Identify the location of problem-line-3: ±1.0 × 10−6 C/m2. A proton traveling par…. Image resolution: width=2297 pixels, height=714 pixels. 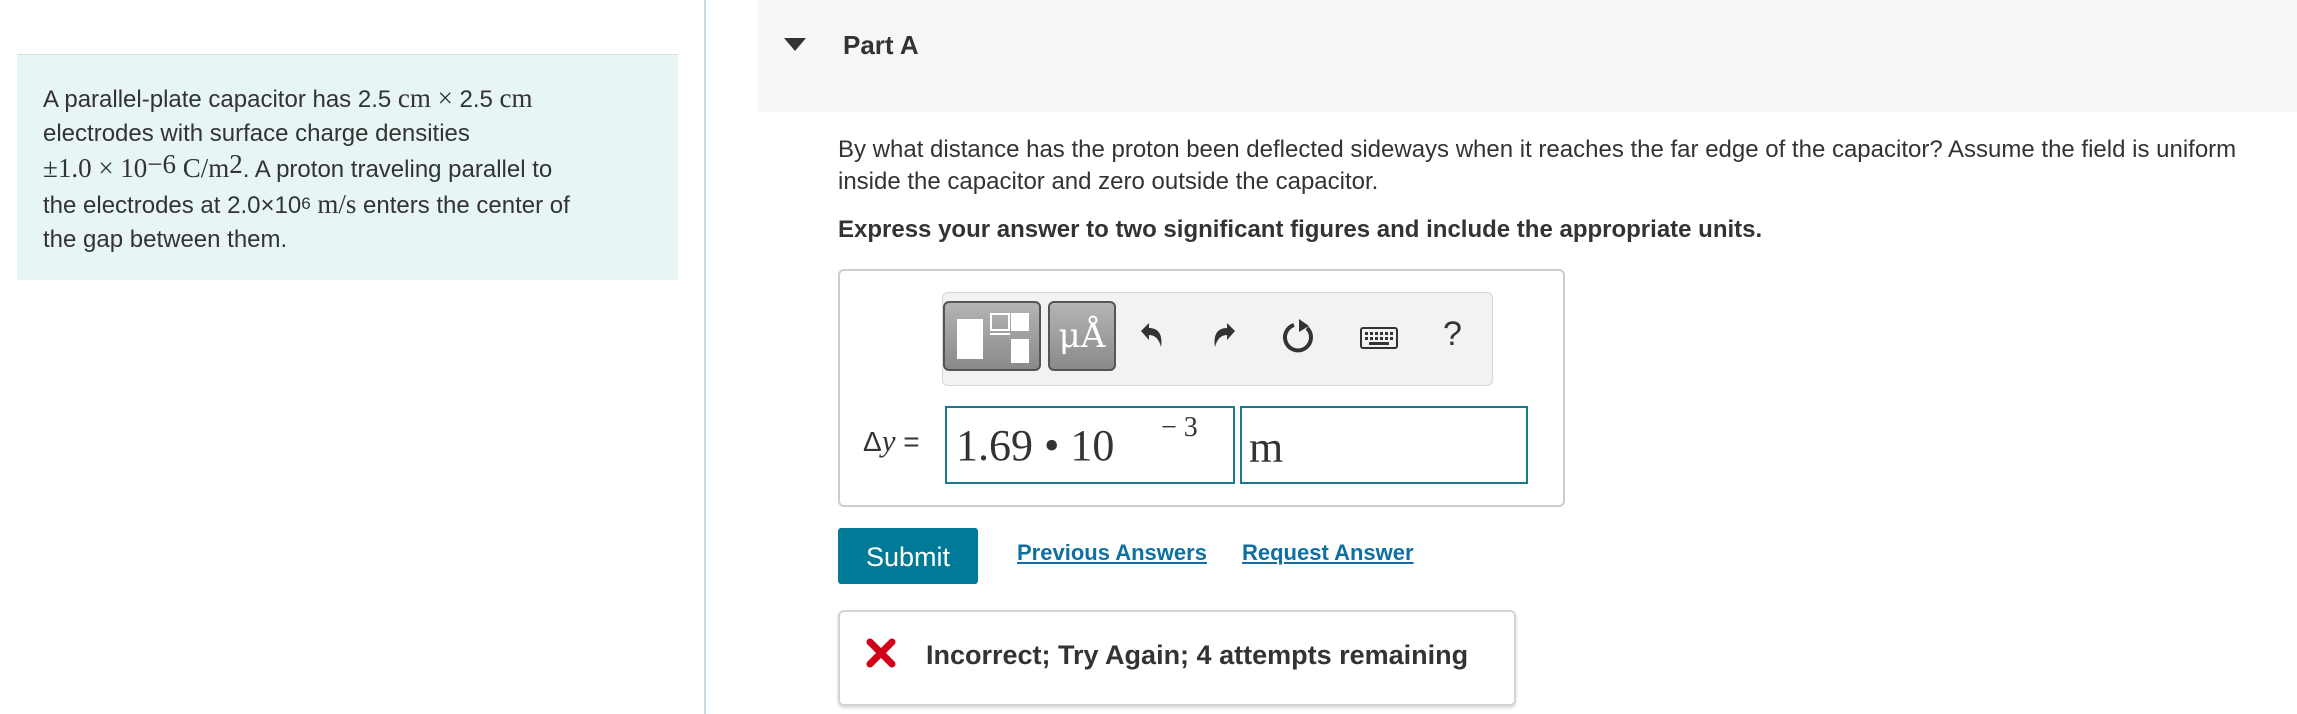
(298, 166).